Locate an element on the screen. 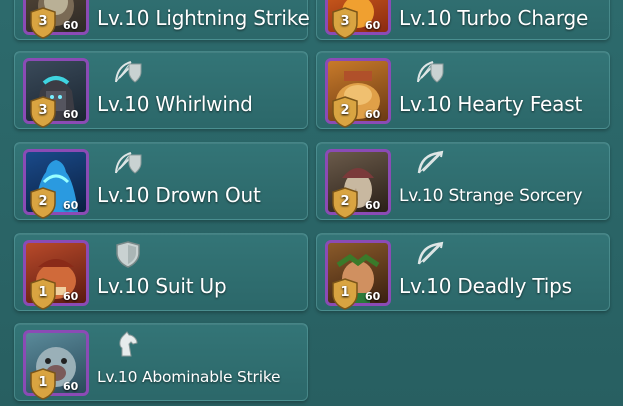  commander-card-suit-up: 1 60 Lv.10 Suit Up is located at coordinates (161, 272).